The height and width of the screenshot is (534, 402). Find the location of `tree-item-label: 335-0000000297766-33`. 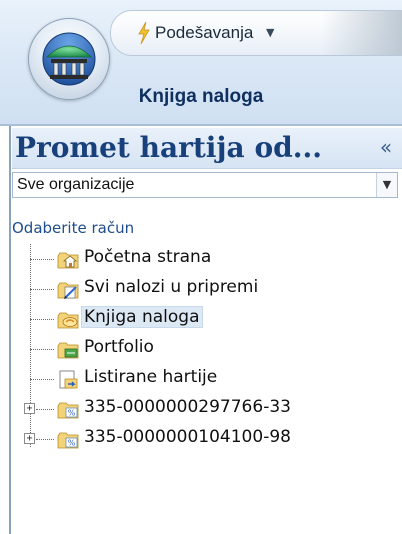

tree-item-label: 335-0000000297766-33 is located at coordinates (187, 407).